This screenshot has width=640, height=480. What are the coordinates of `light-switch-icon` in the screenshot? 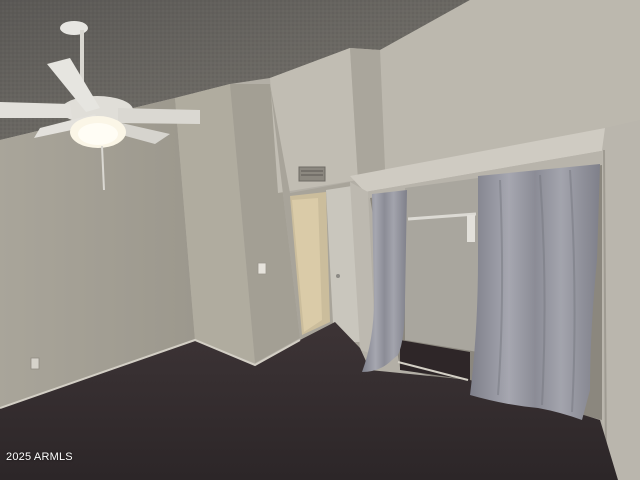 It's located at (262, 268).